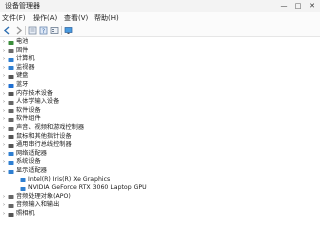 This screenshot has height=240, width=320. I want to click on device-label: 蓝牙, so click(22, 84).